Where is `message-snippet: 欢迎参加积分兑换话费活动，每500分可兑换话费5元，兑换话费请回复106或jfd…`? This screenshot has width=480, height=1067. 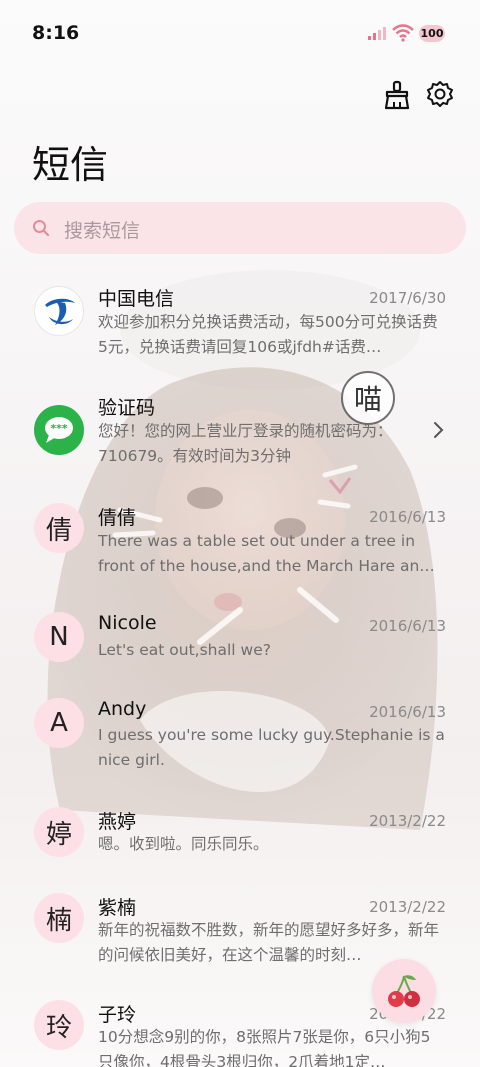 message-snippet: 欢迎参加积分兑换话费活动，每500分可兑换话费5元，兑换话费请回复106或jfd… is located at coordinates (268, 334).